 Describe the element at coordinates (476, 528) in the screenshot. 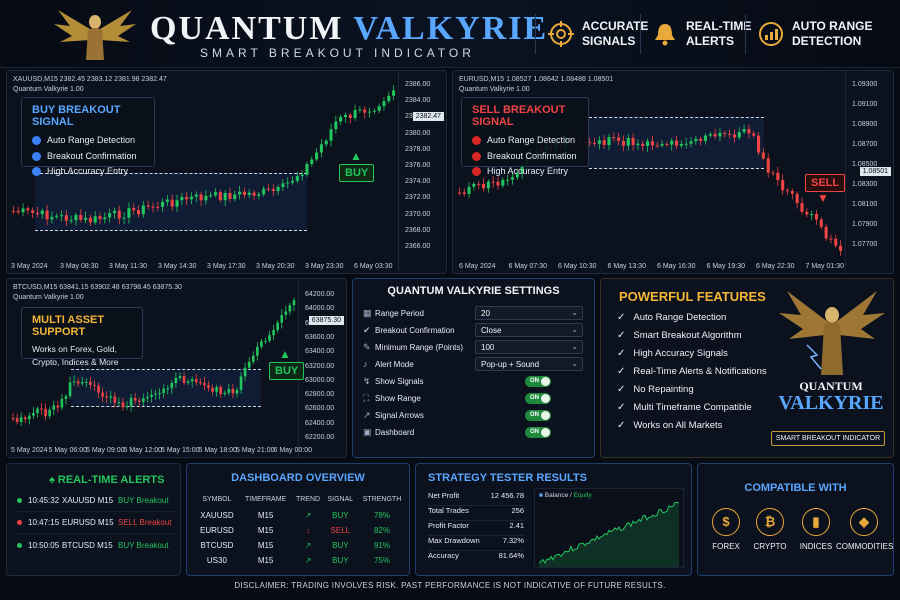

I see `tester-row: Profit Factor 2.41` at that location.